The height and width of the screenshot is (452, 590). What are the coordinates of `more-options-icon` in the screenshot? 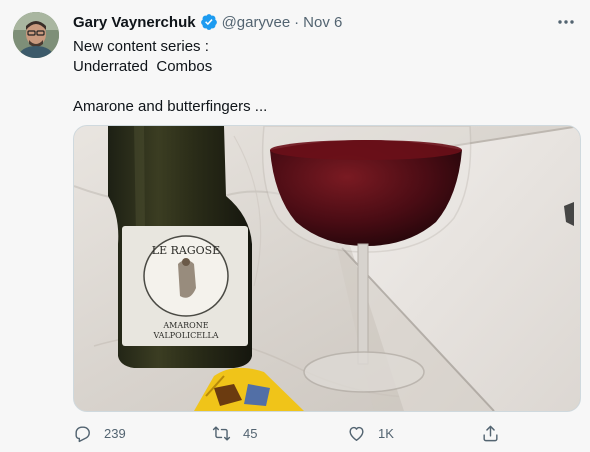 It's located at (566, 22).